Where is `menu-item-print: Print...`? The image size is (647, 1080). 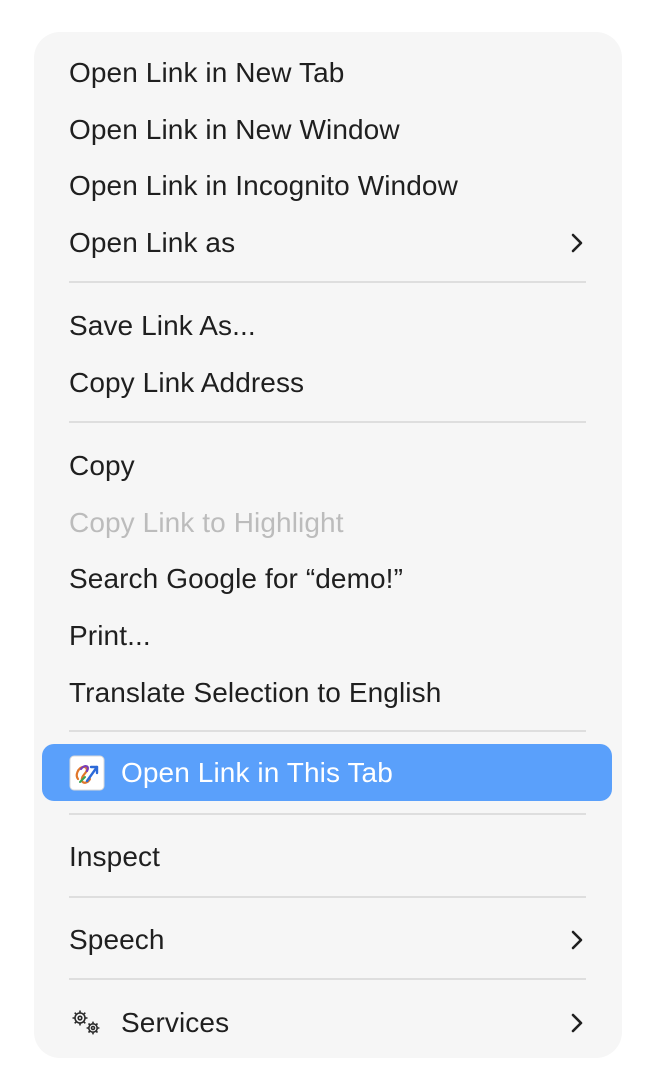
menu-item-print: Print... is located at coordinates (328, 635).